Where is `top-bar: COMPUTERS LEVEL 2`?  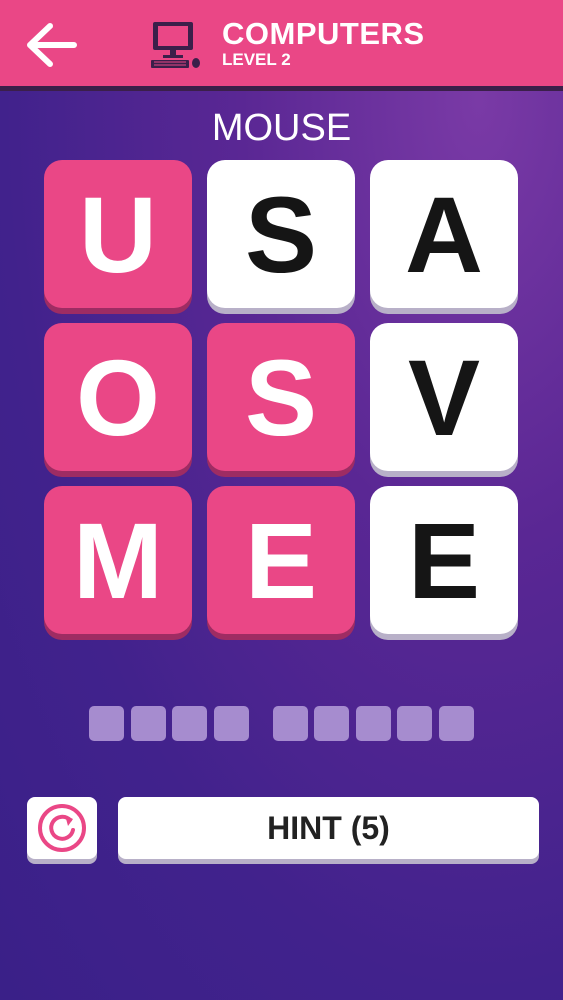 top-bar: COMPUTERS LEVEL 2 is located at coordinates (281, 45).